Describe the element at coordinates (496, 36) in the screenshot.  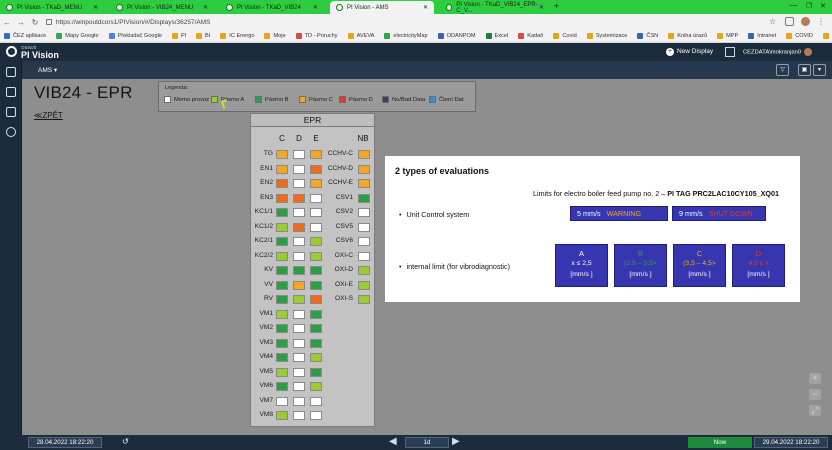
I see `bookmark-item: Excel` at that location.